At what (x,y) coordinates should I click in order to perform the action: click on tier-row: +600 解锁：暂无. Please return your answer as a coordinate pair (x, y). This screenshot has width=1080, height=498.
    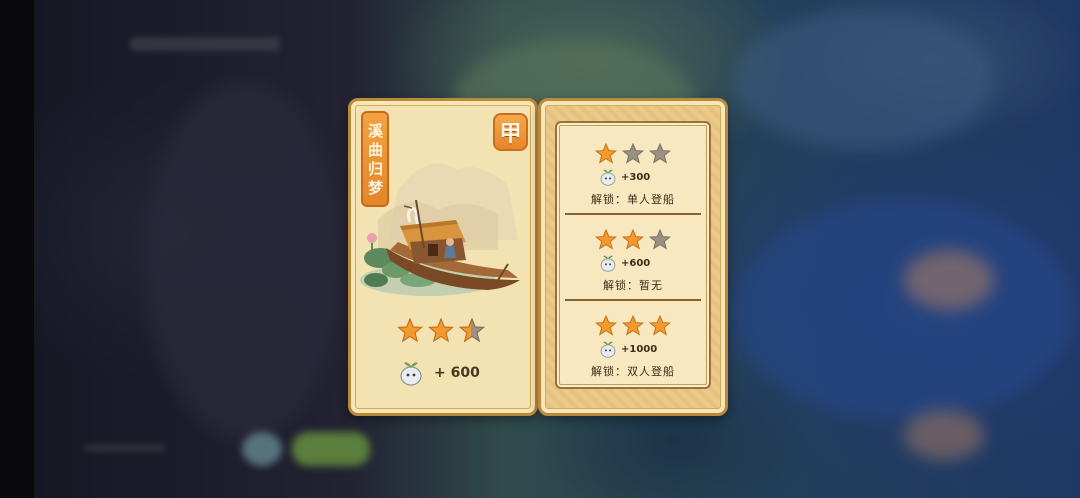
    Looking at the image, I should click on (633, 252).